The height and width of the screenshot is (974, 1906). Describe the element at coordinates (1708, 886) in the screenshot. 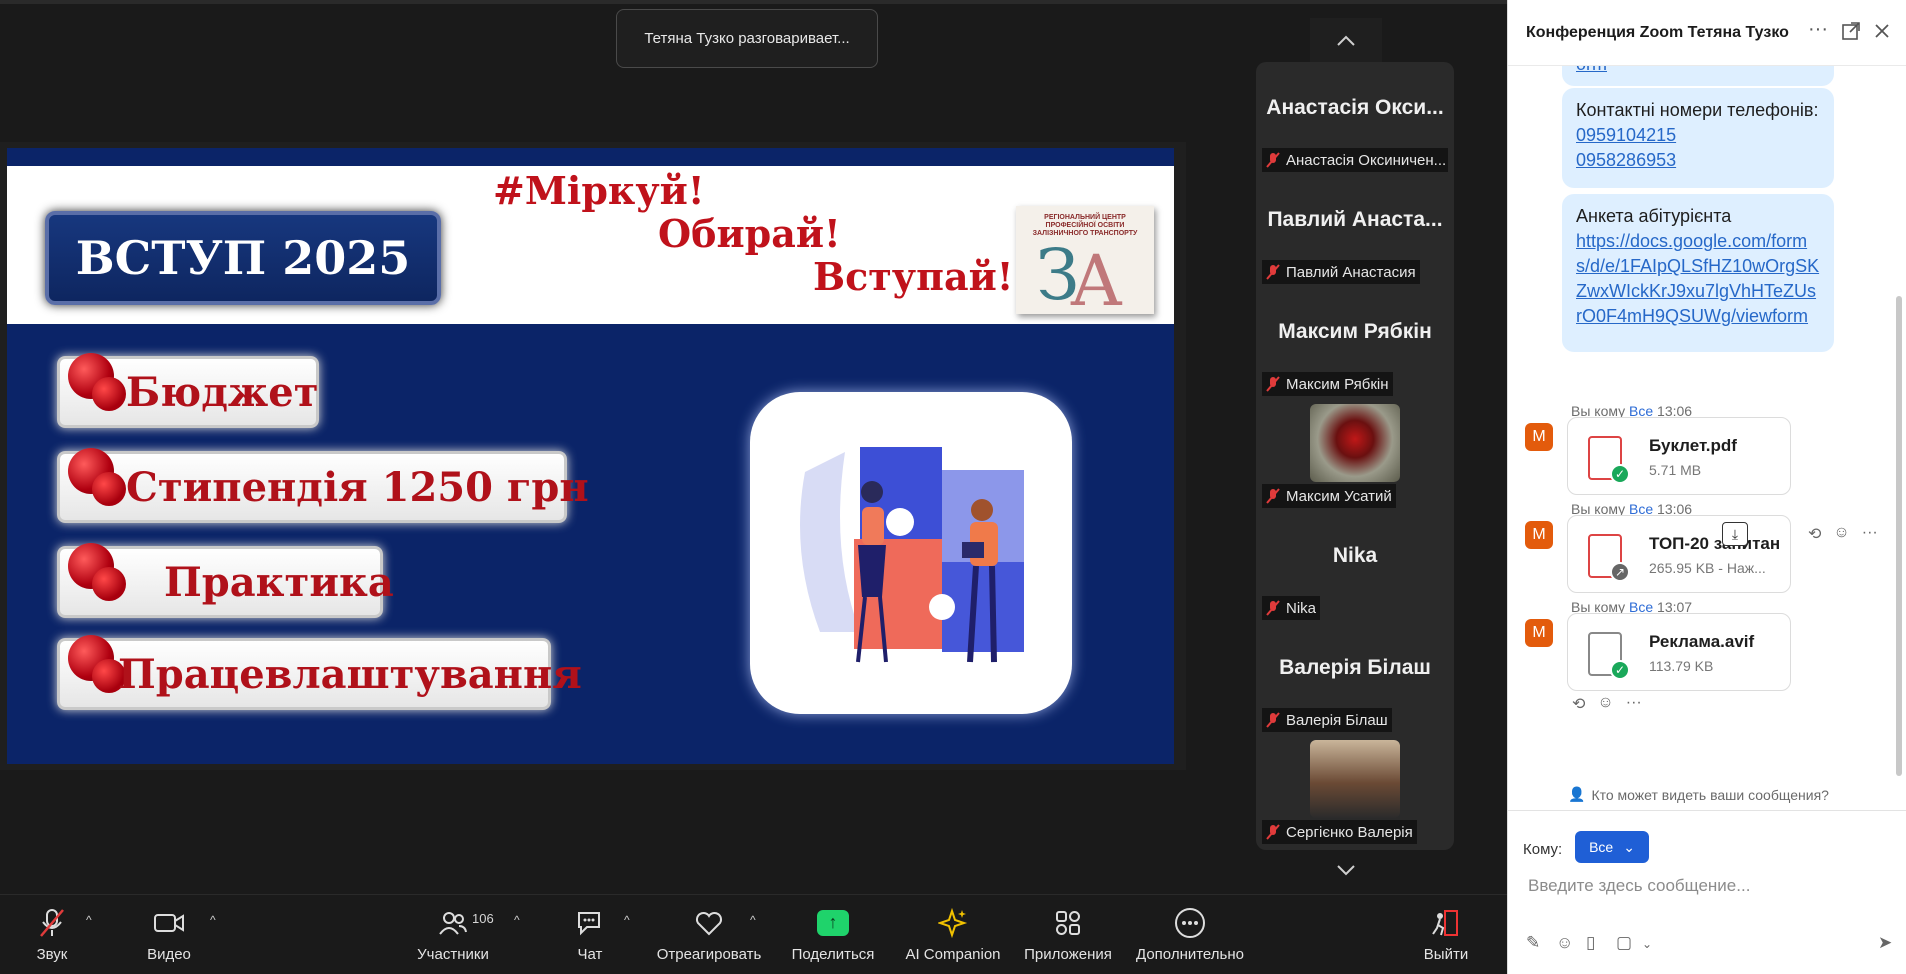

I see `message-input` at that location.